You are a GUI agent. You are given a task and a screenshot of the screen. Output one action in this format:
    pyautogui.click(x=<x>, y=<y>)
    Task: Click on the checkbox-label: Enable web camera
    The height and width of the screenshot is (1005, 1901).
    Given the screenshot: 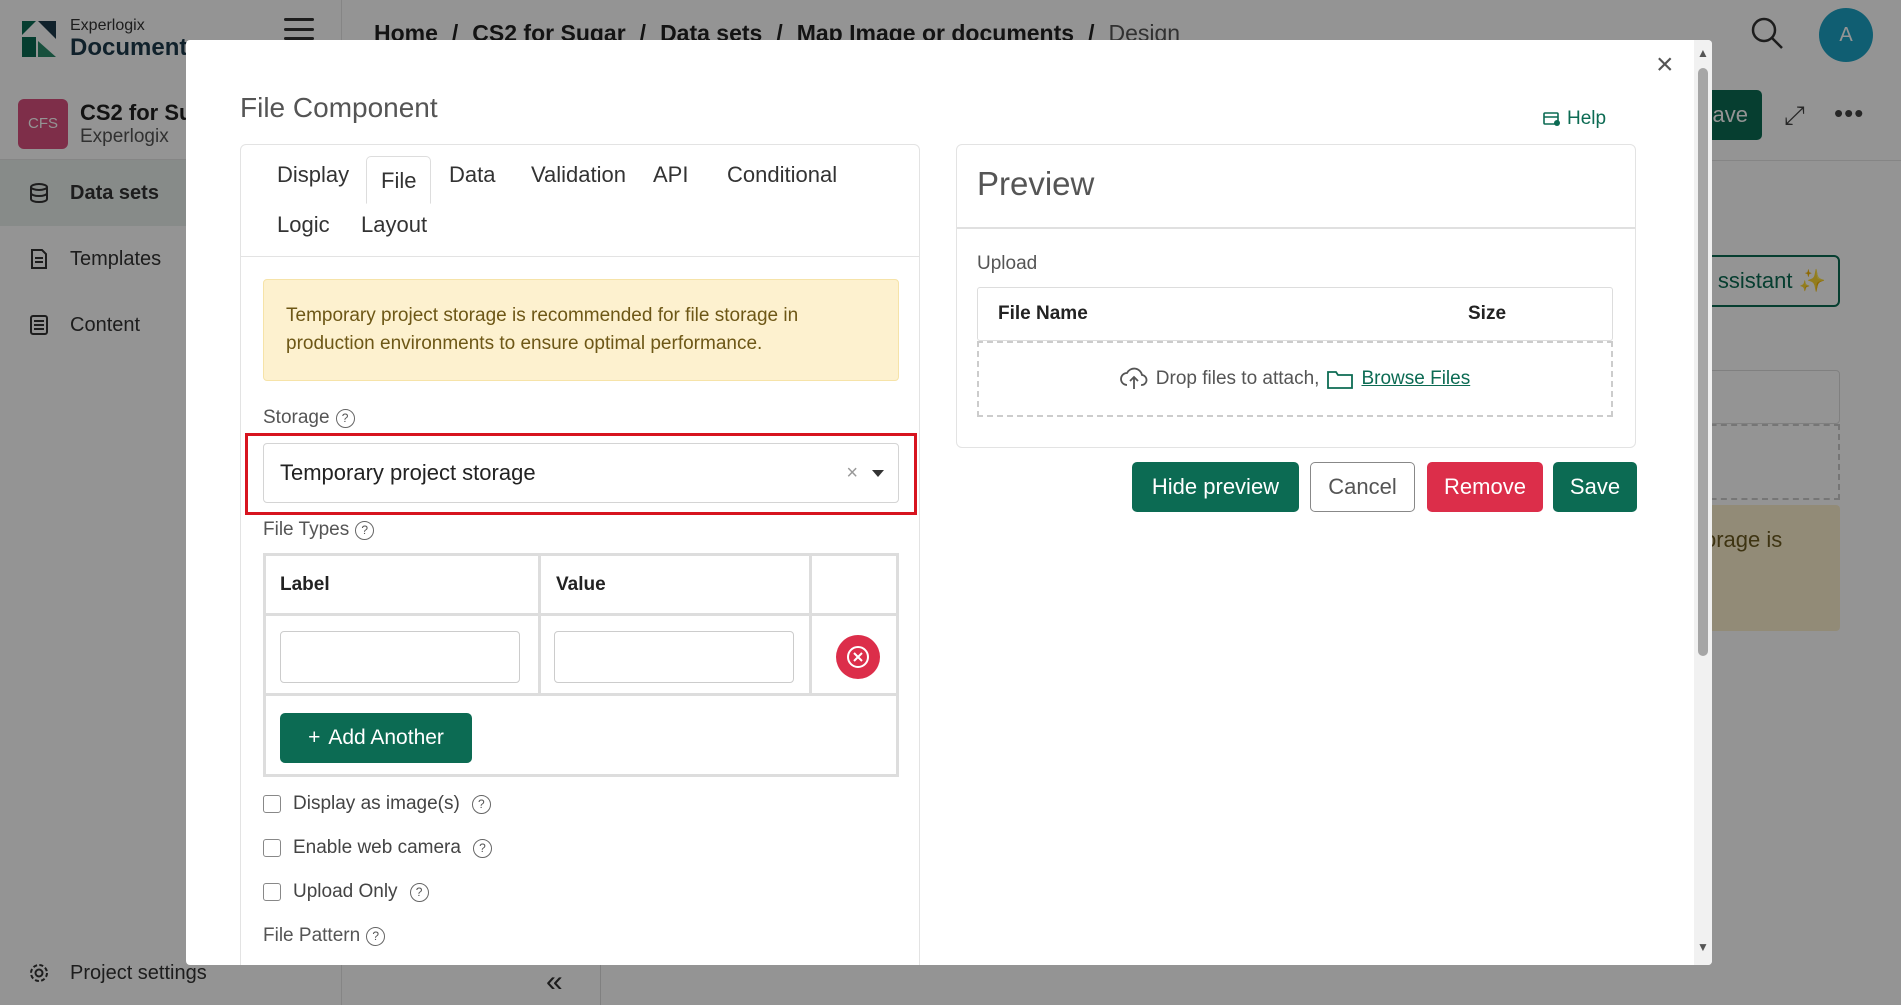 What is the action you would take?
    pyautogui.click(x=377, y=847)
    